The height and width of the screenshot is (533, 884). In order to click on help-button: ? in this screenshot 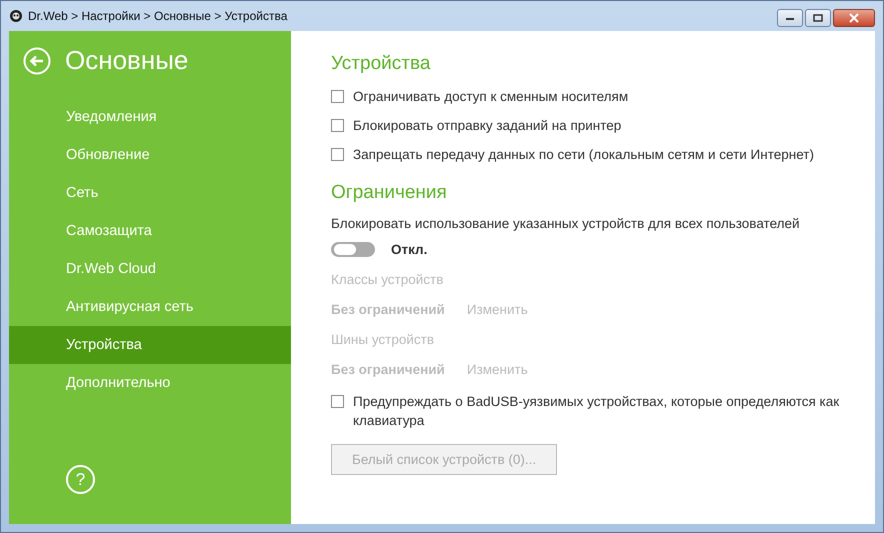, I will do `click(80, 479)`.